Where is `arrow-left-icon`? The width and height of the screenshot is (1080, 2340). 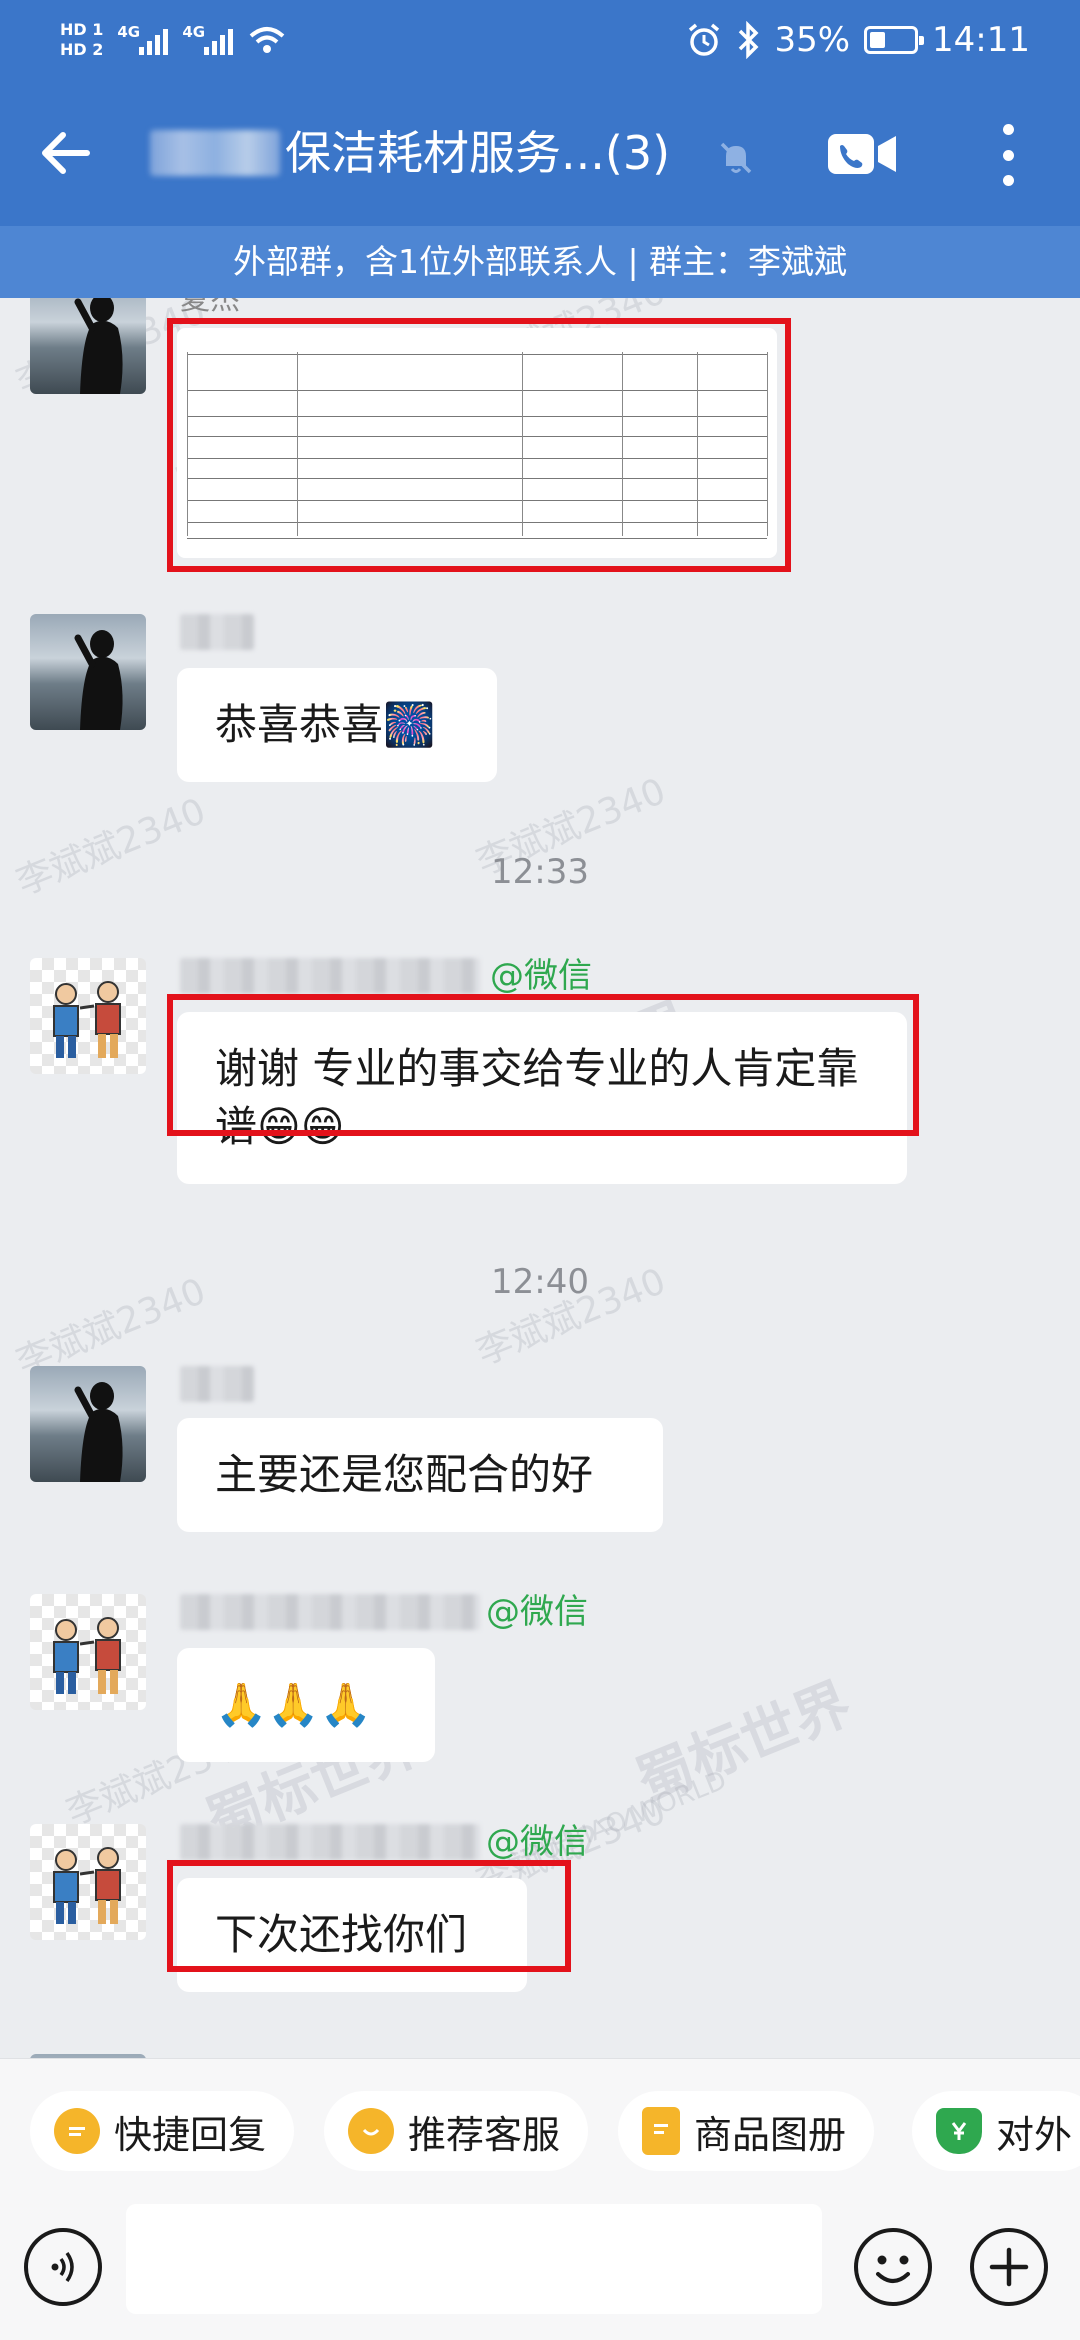 arrow-left-icon is located at coordinates (66, 153).